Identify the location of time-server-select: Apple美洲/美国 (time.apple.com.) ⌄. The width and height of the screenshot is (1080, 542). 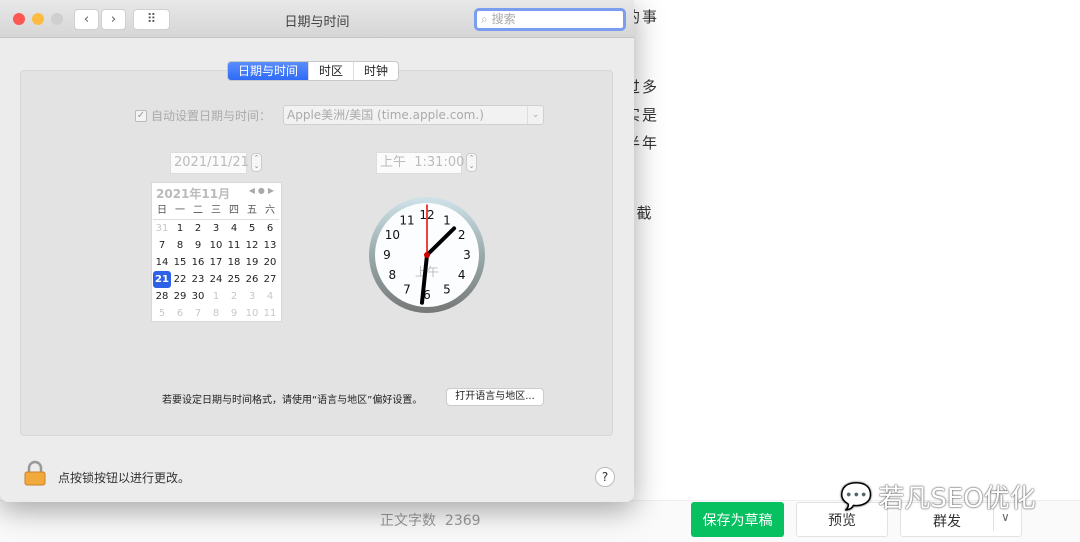
(413, 115).